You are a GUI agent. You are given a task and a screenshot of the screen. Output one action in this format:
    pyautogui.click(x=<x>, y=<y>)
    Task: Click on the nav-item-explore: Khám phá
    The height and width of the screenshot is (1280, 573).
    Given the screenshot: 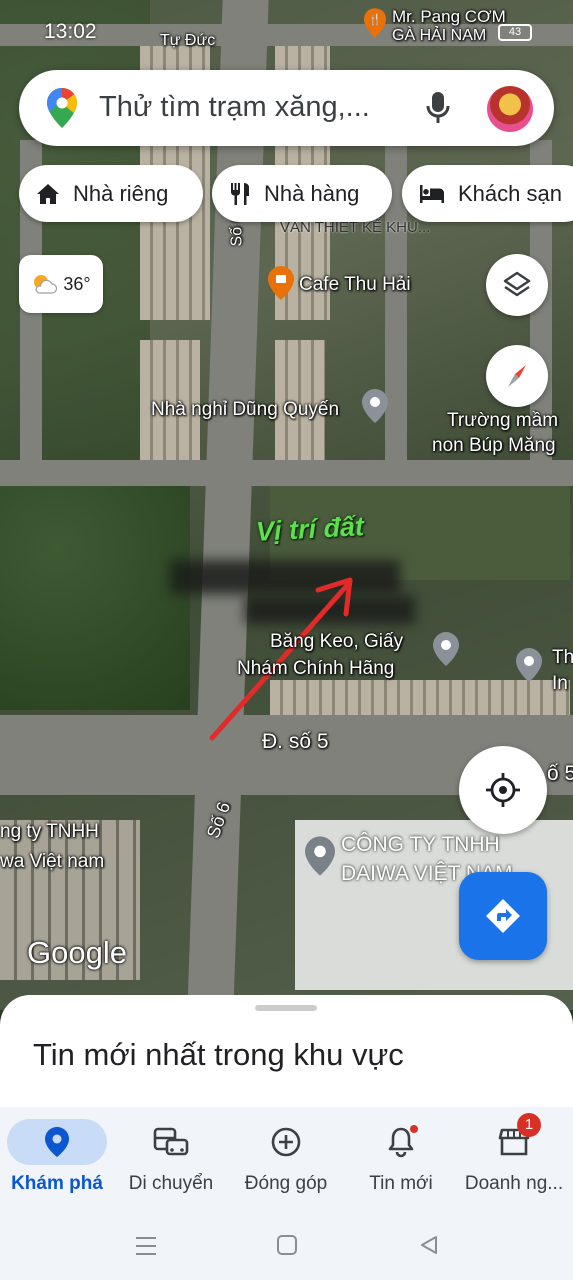 What is the action you would take?
    pyautogui.click(x=58, y=1160)
    